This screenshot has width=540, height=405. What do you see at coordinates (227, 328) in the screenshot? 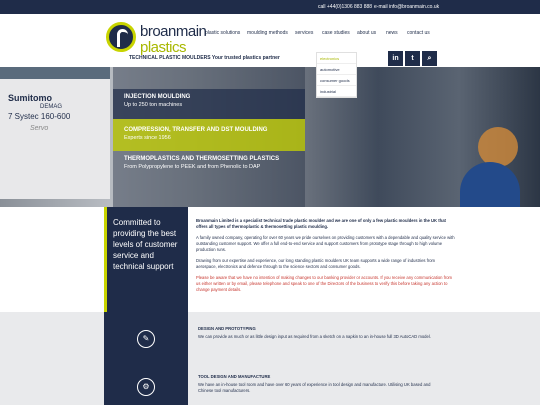
I see `service-title: DESIGN AND PROTOTYPING` at bounding box center [227, 328].